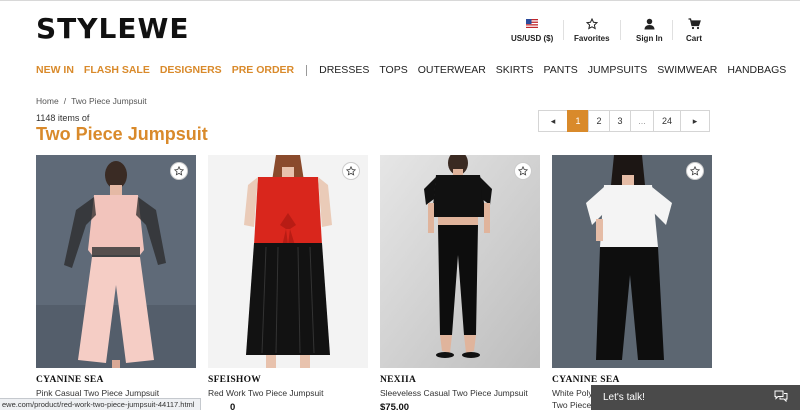 This screenshot has height=410, width=800. I want to click on breadcrumb: Home / Two Piece Jumpsuit, so click(91, 101).